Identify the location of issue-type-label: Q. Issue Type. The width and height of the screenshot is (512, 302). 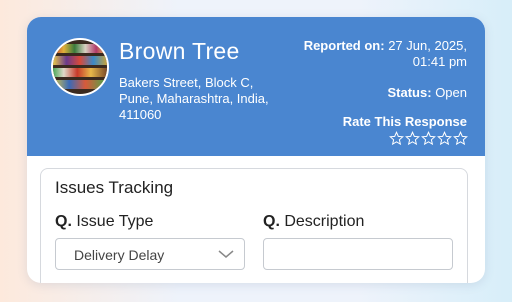
(104, 222).